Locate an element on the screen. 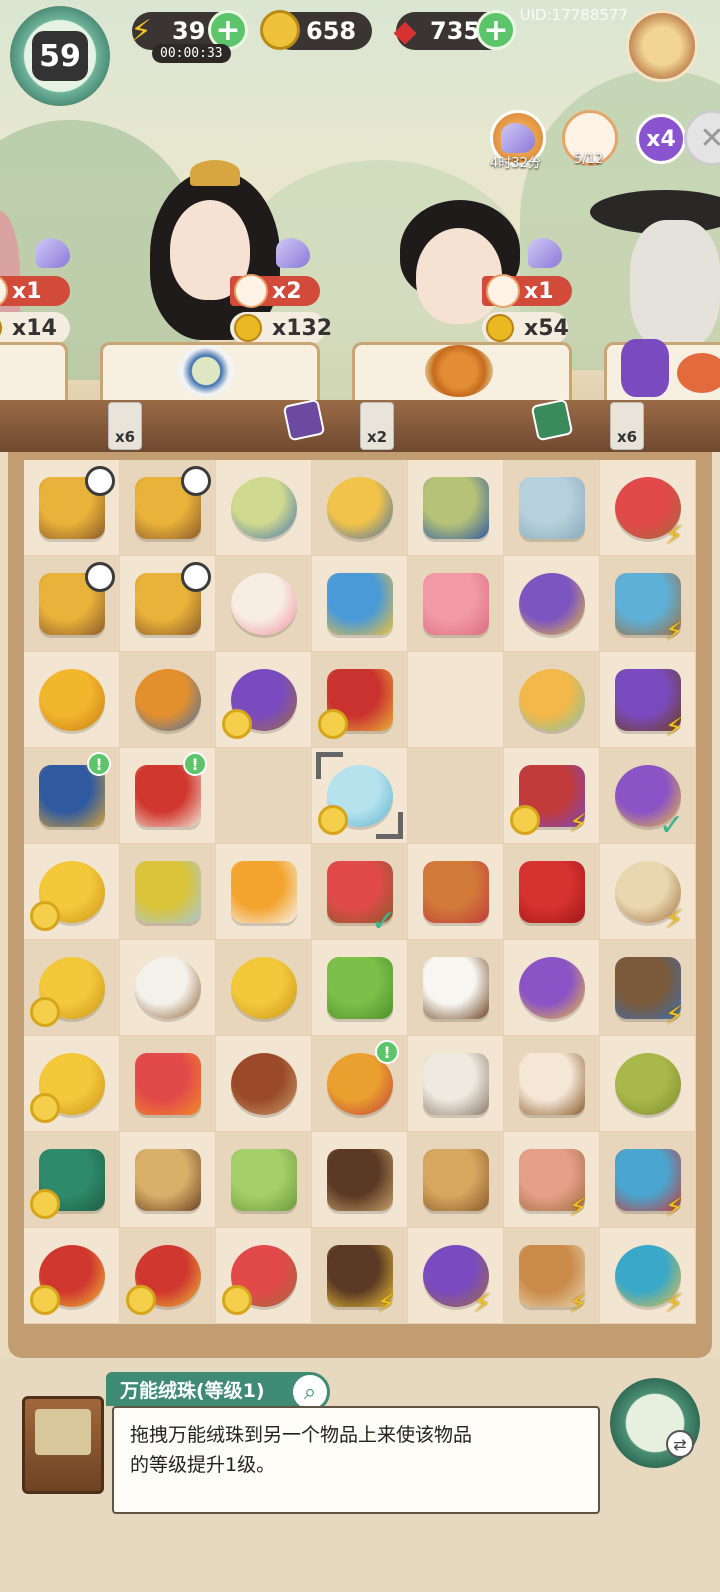 Image resolution: width=720 pixels, height=1592 pixels. swap-icon: ⇄ is located at coordinates (680, 1444).